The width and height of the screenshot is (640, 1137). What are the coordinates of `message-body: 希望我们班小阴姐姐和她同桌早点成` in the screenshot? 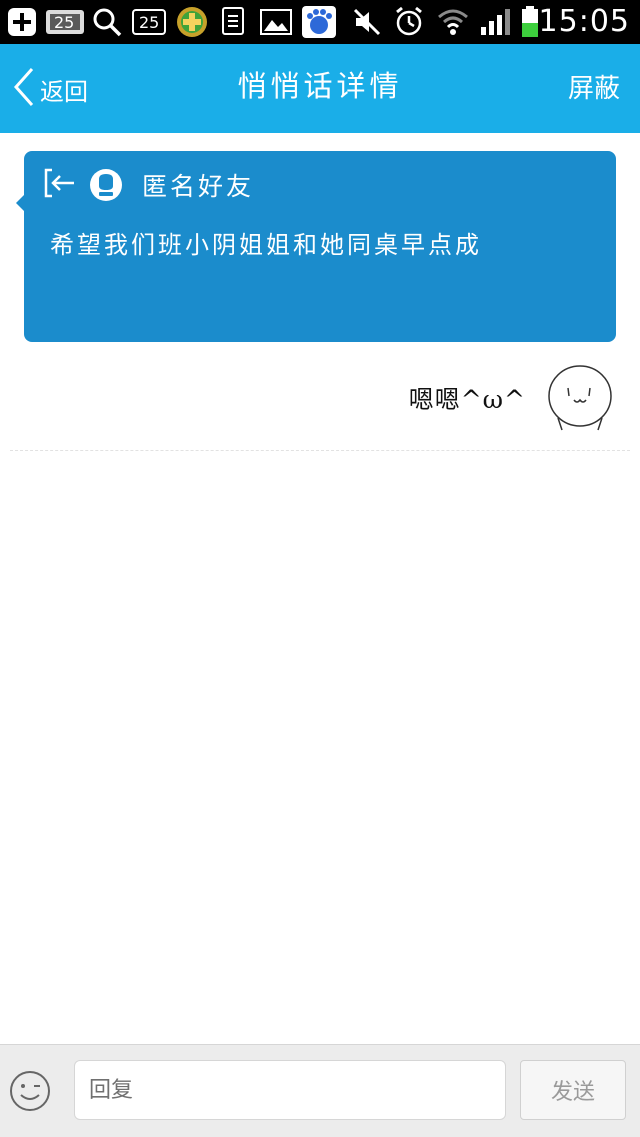 It's located at (266, 245).